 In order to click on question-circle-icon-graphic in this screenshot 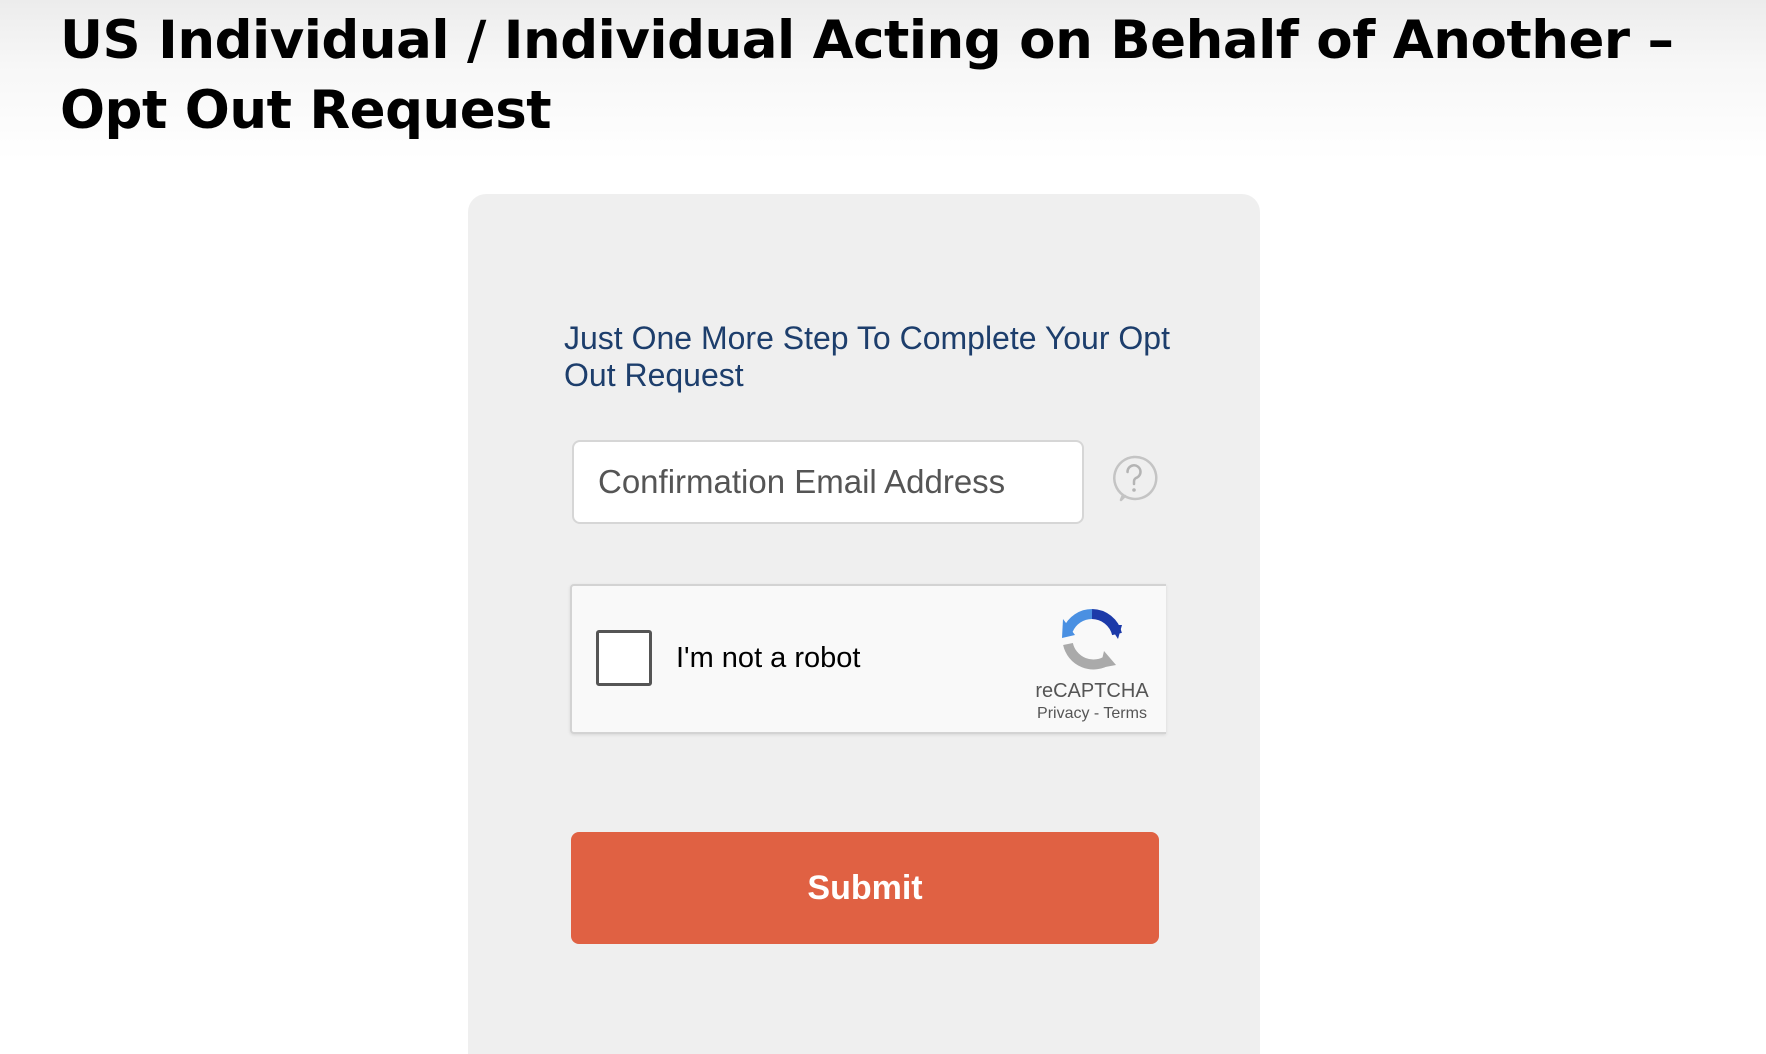, I will do `click(1135, 478)`.